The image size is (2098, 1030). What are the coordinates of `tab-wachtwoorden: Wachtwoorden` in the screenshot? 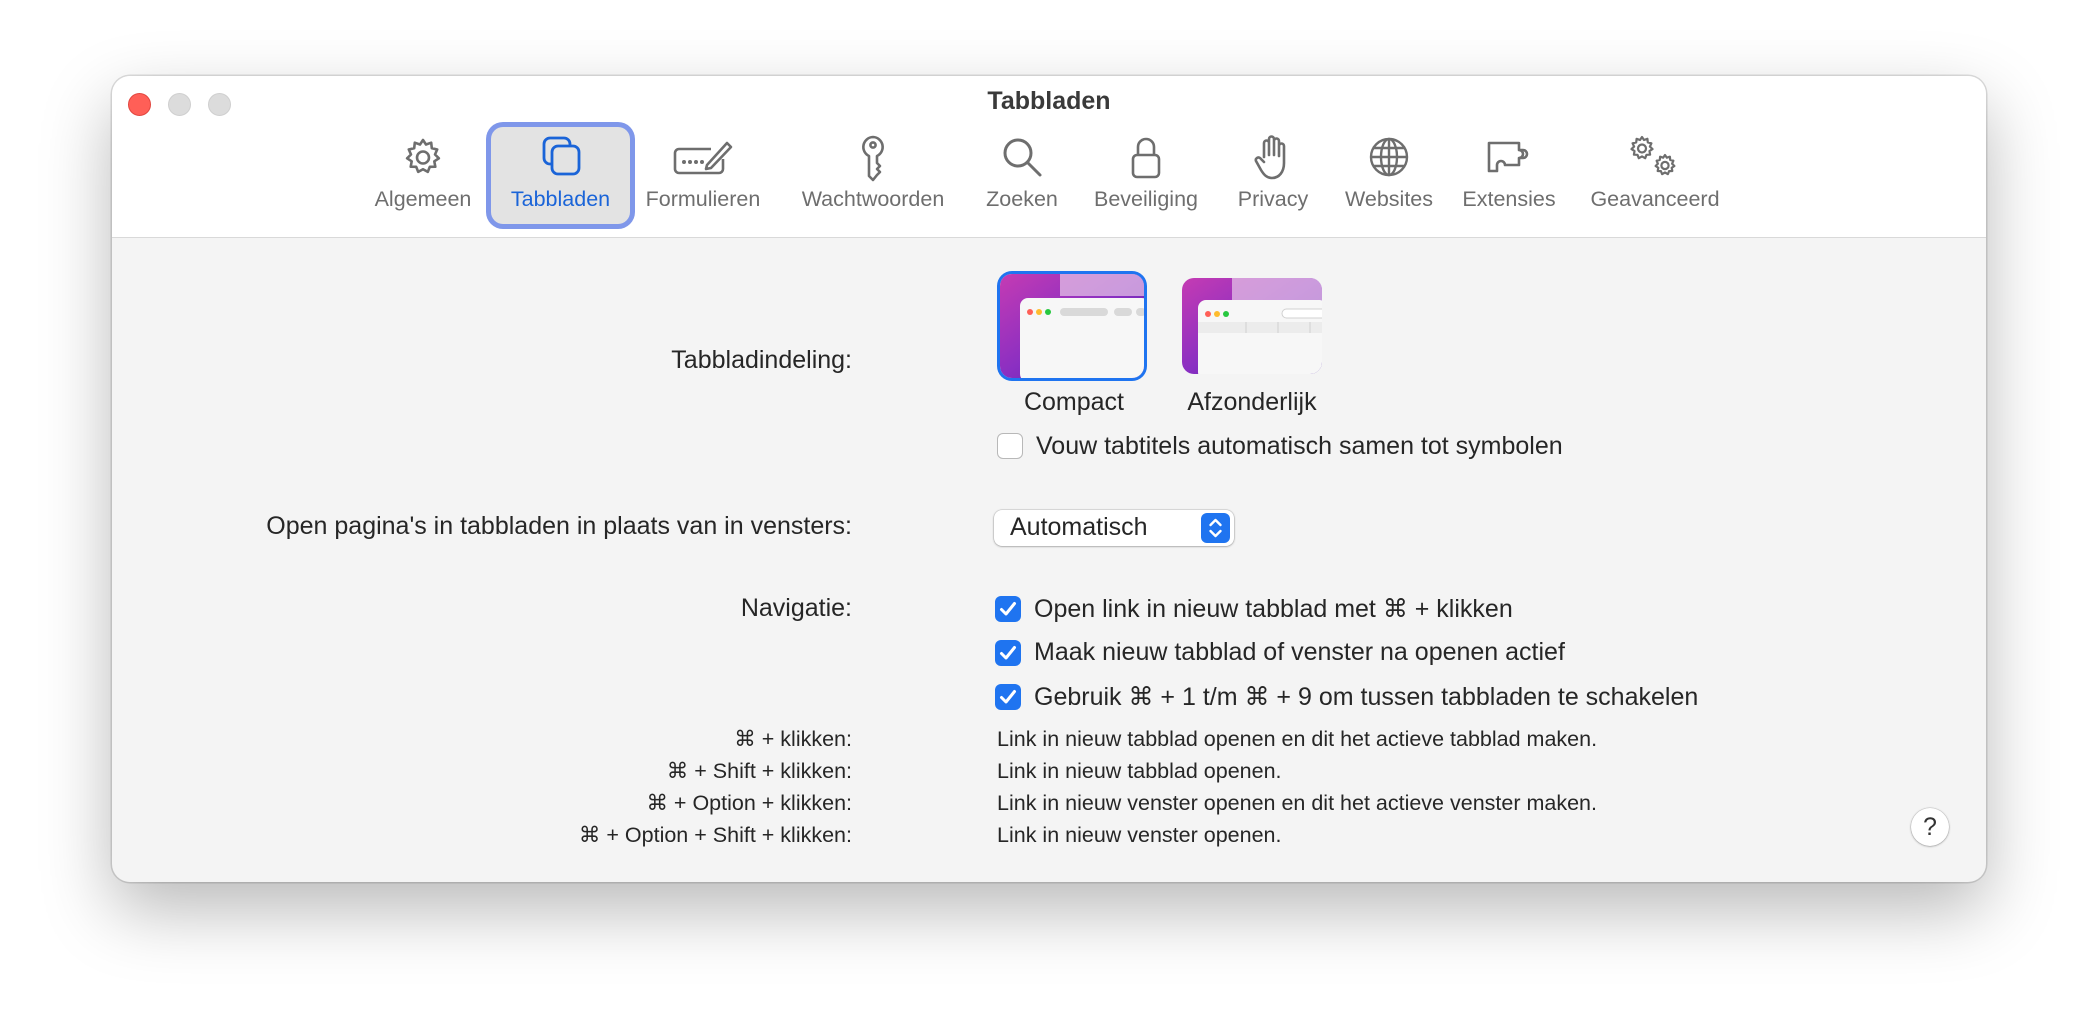 It's located at (873, 175).